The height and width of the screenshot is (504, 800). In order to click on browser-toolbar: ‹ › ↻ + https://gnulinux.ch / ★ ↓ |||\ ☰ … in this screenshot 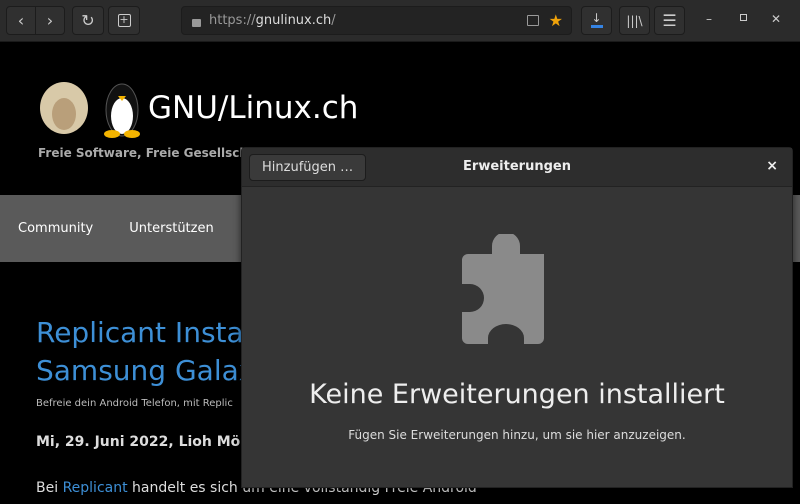, I will do `click(400, 21)`.